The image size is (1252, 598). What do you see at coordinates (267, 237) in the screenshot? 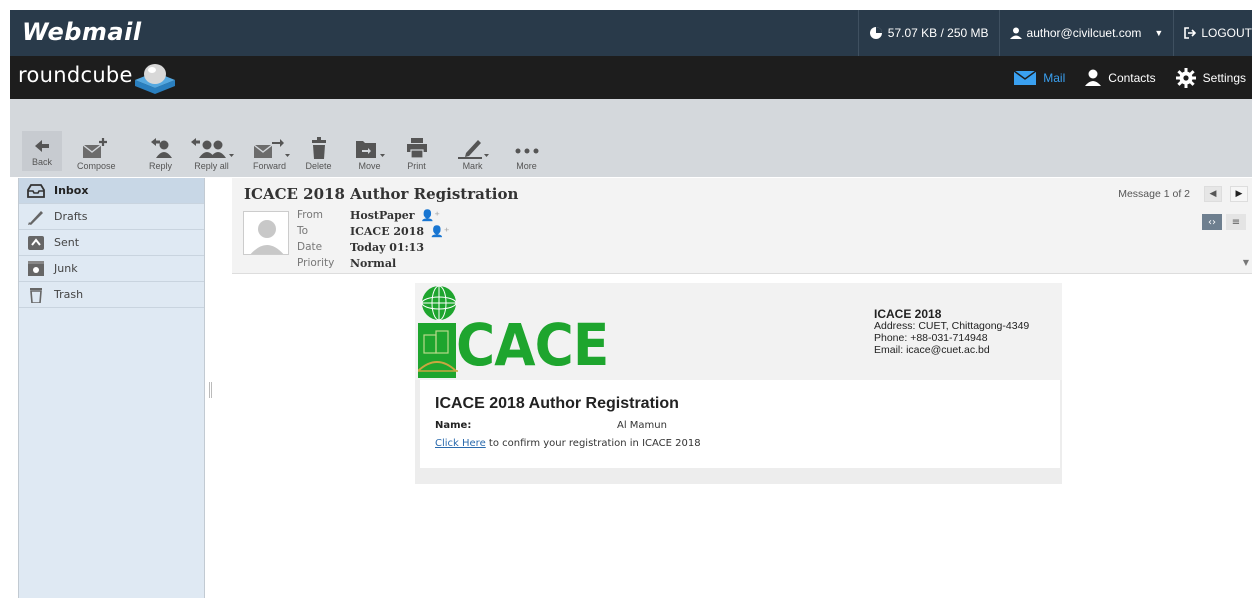
I see `person-silhouette-icon` at bounding box center [267, 237].